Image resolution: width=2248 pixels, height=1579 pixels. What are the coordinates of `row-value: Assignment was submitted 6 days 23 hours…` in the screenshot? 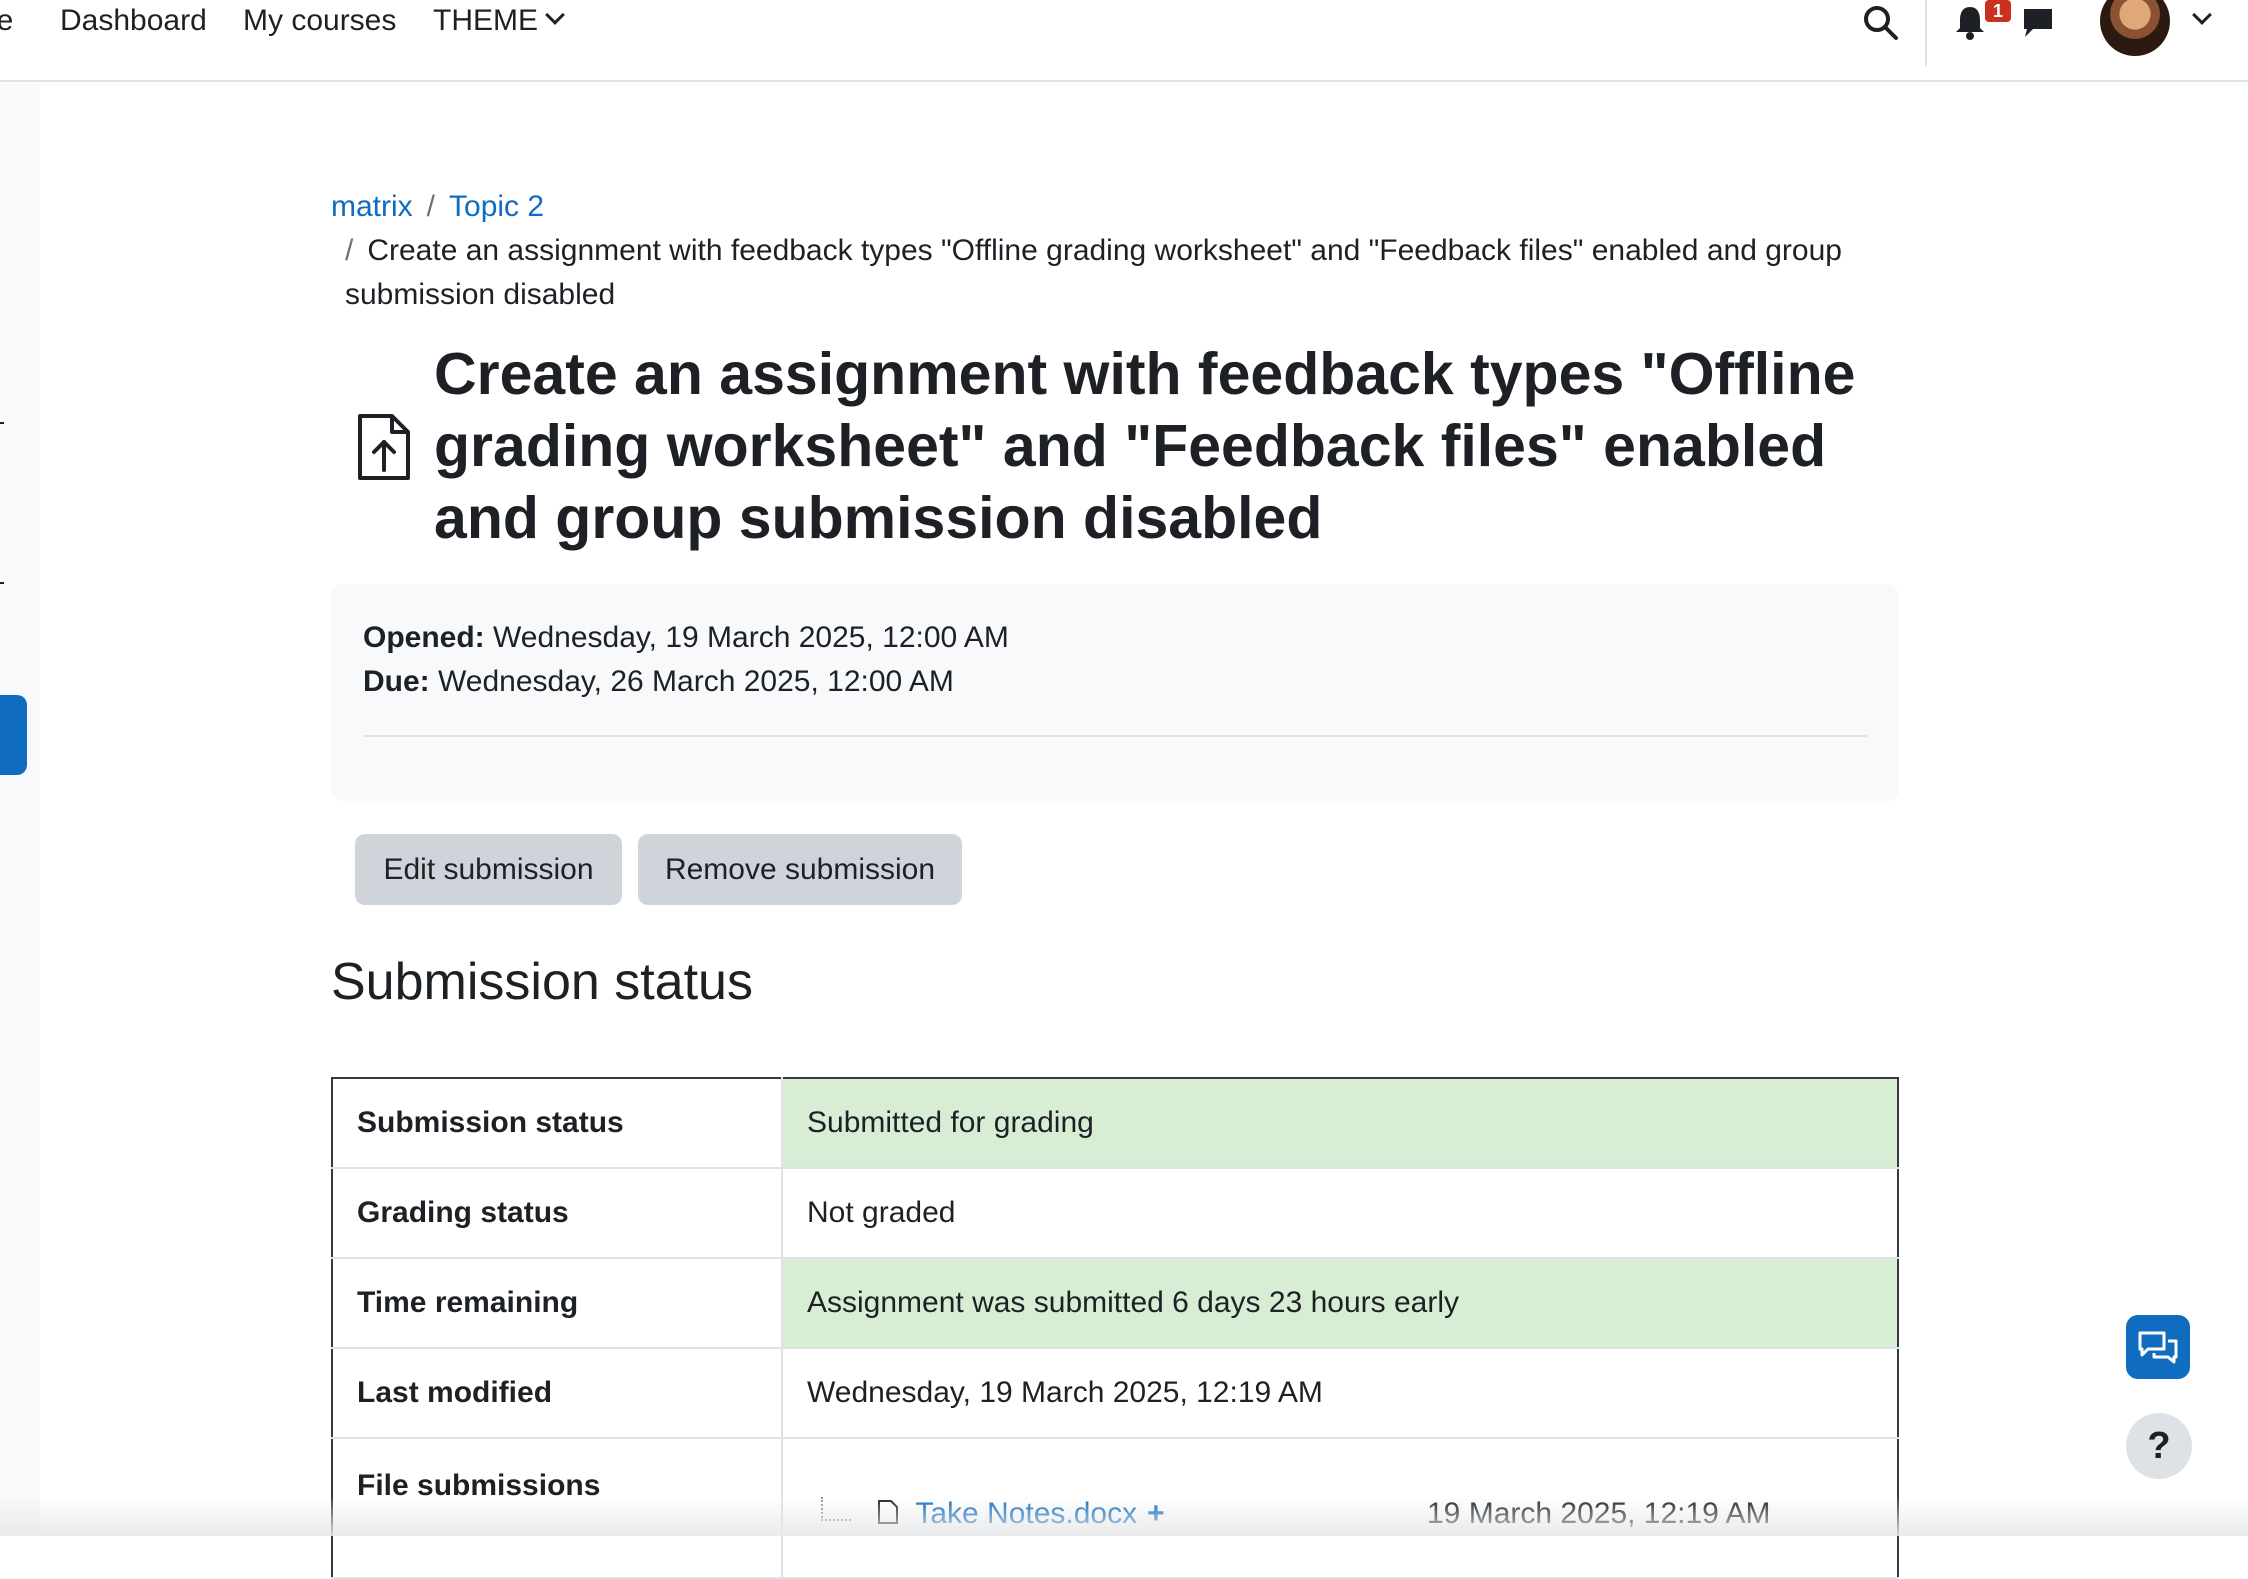 It's located at (1340, 1303).